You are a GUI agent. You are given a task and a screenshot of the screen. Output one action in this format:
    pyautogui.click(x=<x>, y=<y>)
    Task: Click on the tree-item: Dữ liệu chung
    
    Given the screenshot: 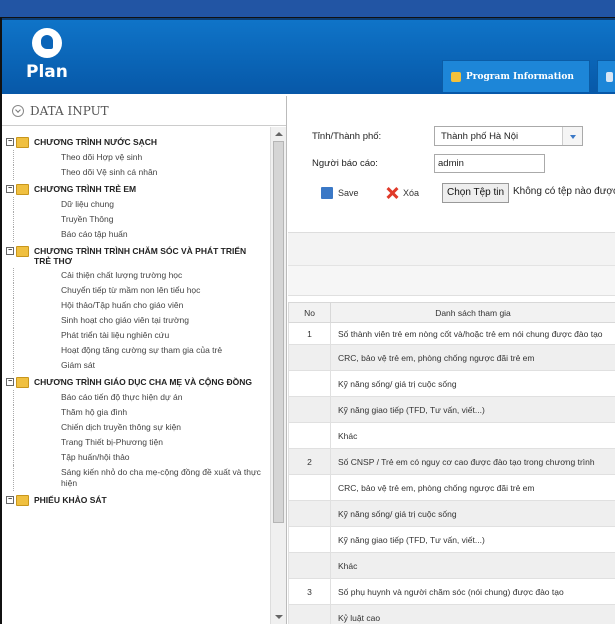 What is the action you would take?
    pyautogui.click(x=141, y=204)
    